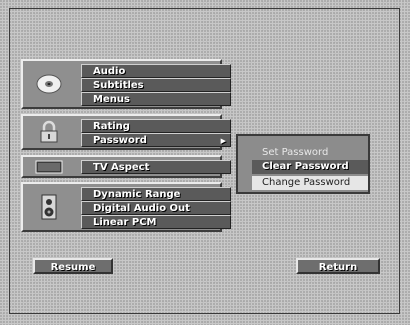 This screenshot has width=410, height=325. What do you see at coordinates (49, 84) in the screenshot?
I see `disc-icon` at bounding box center [49, 84].